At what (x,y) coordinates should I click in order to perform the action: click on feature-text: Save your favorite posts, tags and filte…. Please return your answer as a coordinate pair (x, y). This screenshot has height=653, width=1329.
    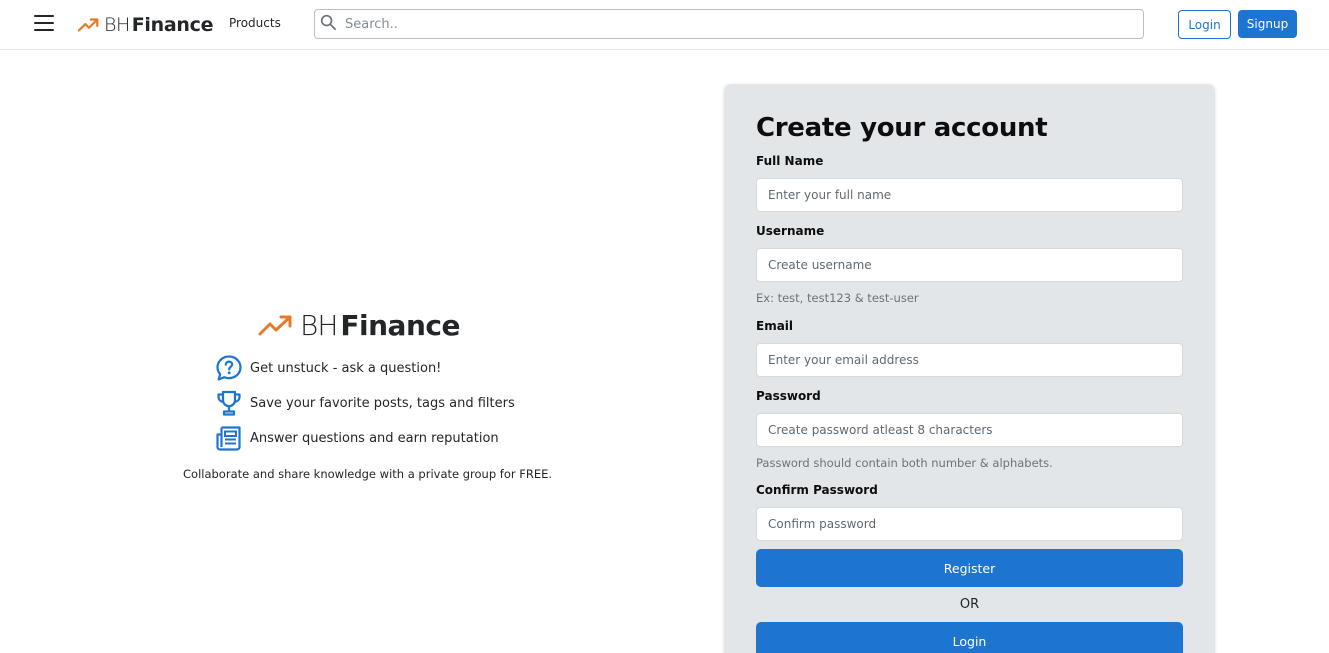
    Looking at the image, I should click on (382, 403).